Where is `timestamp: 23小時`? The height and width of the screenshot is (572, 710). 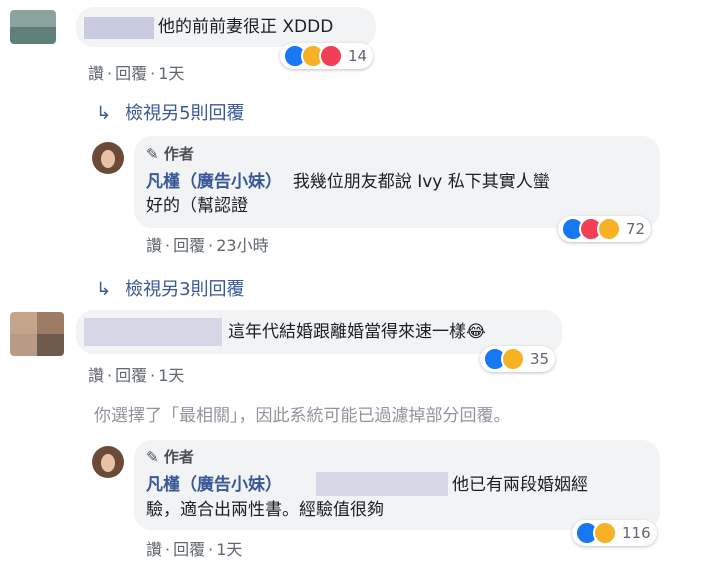
timestamp: 23小時 is located at coordinates (242, 245).